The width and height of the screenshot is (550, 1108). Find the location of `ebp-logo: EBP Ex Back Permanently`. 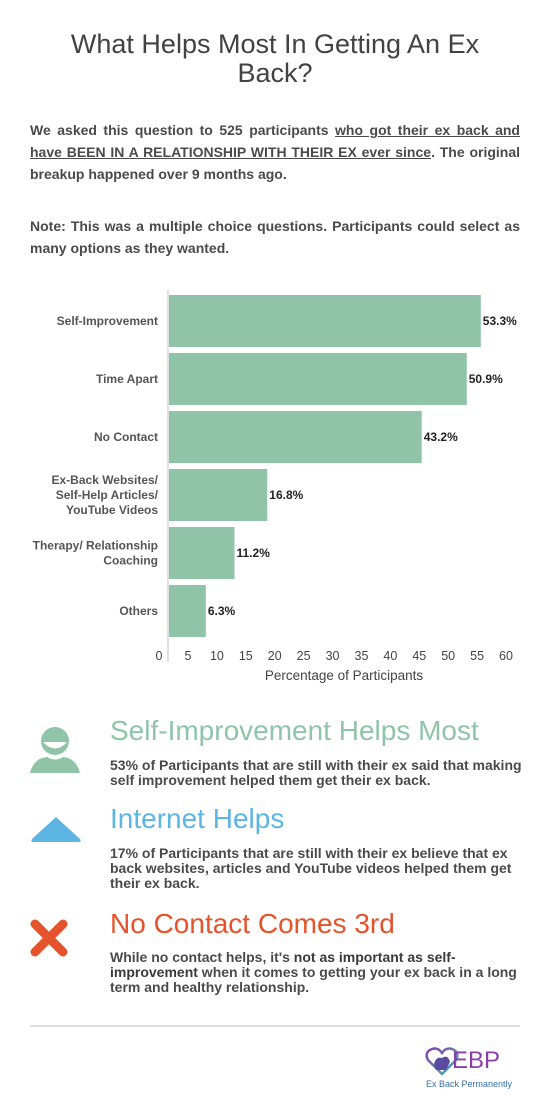

ebp-logo: EBP Ex Back Permanently is located at coordinates (469, 1068).